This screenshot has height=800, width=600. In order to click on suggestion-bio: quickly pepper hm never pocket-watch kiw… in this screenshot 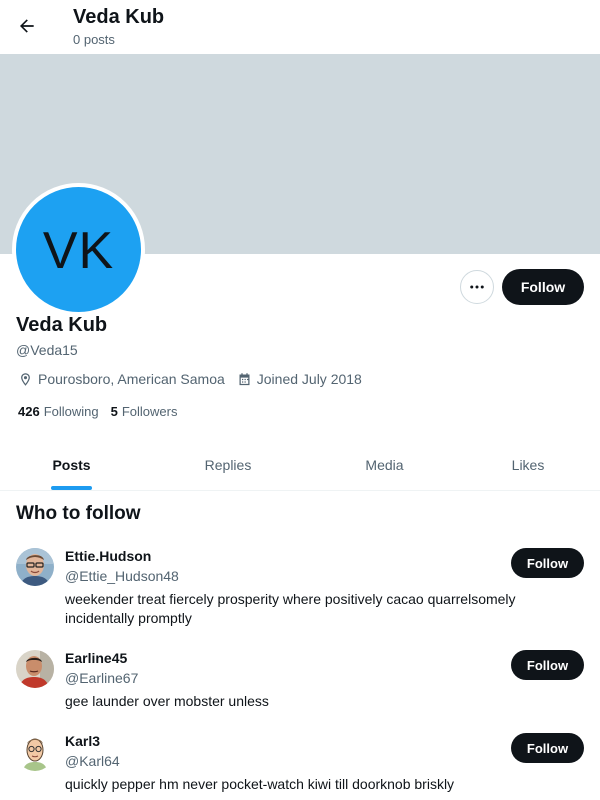, I will do `click(260, 784)`.